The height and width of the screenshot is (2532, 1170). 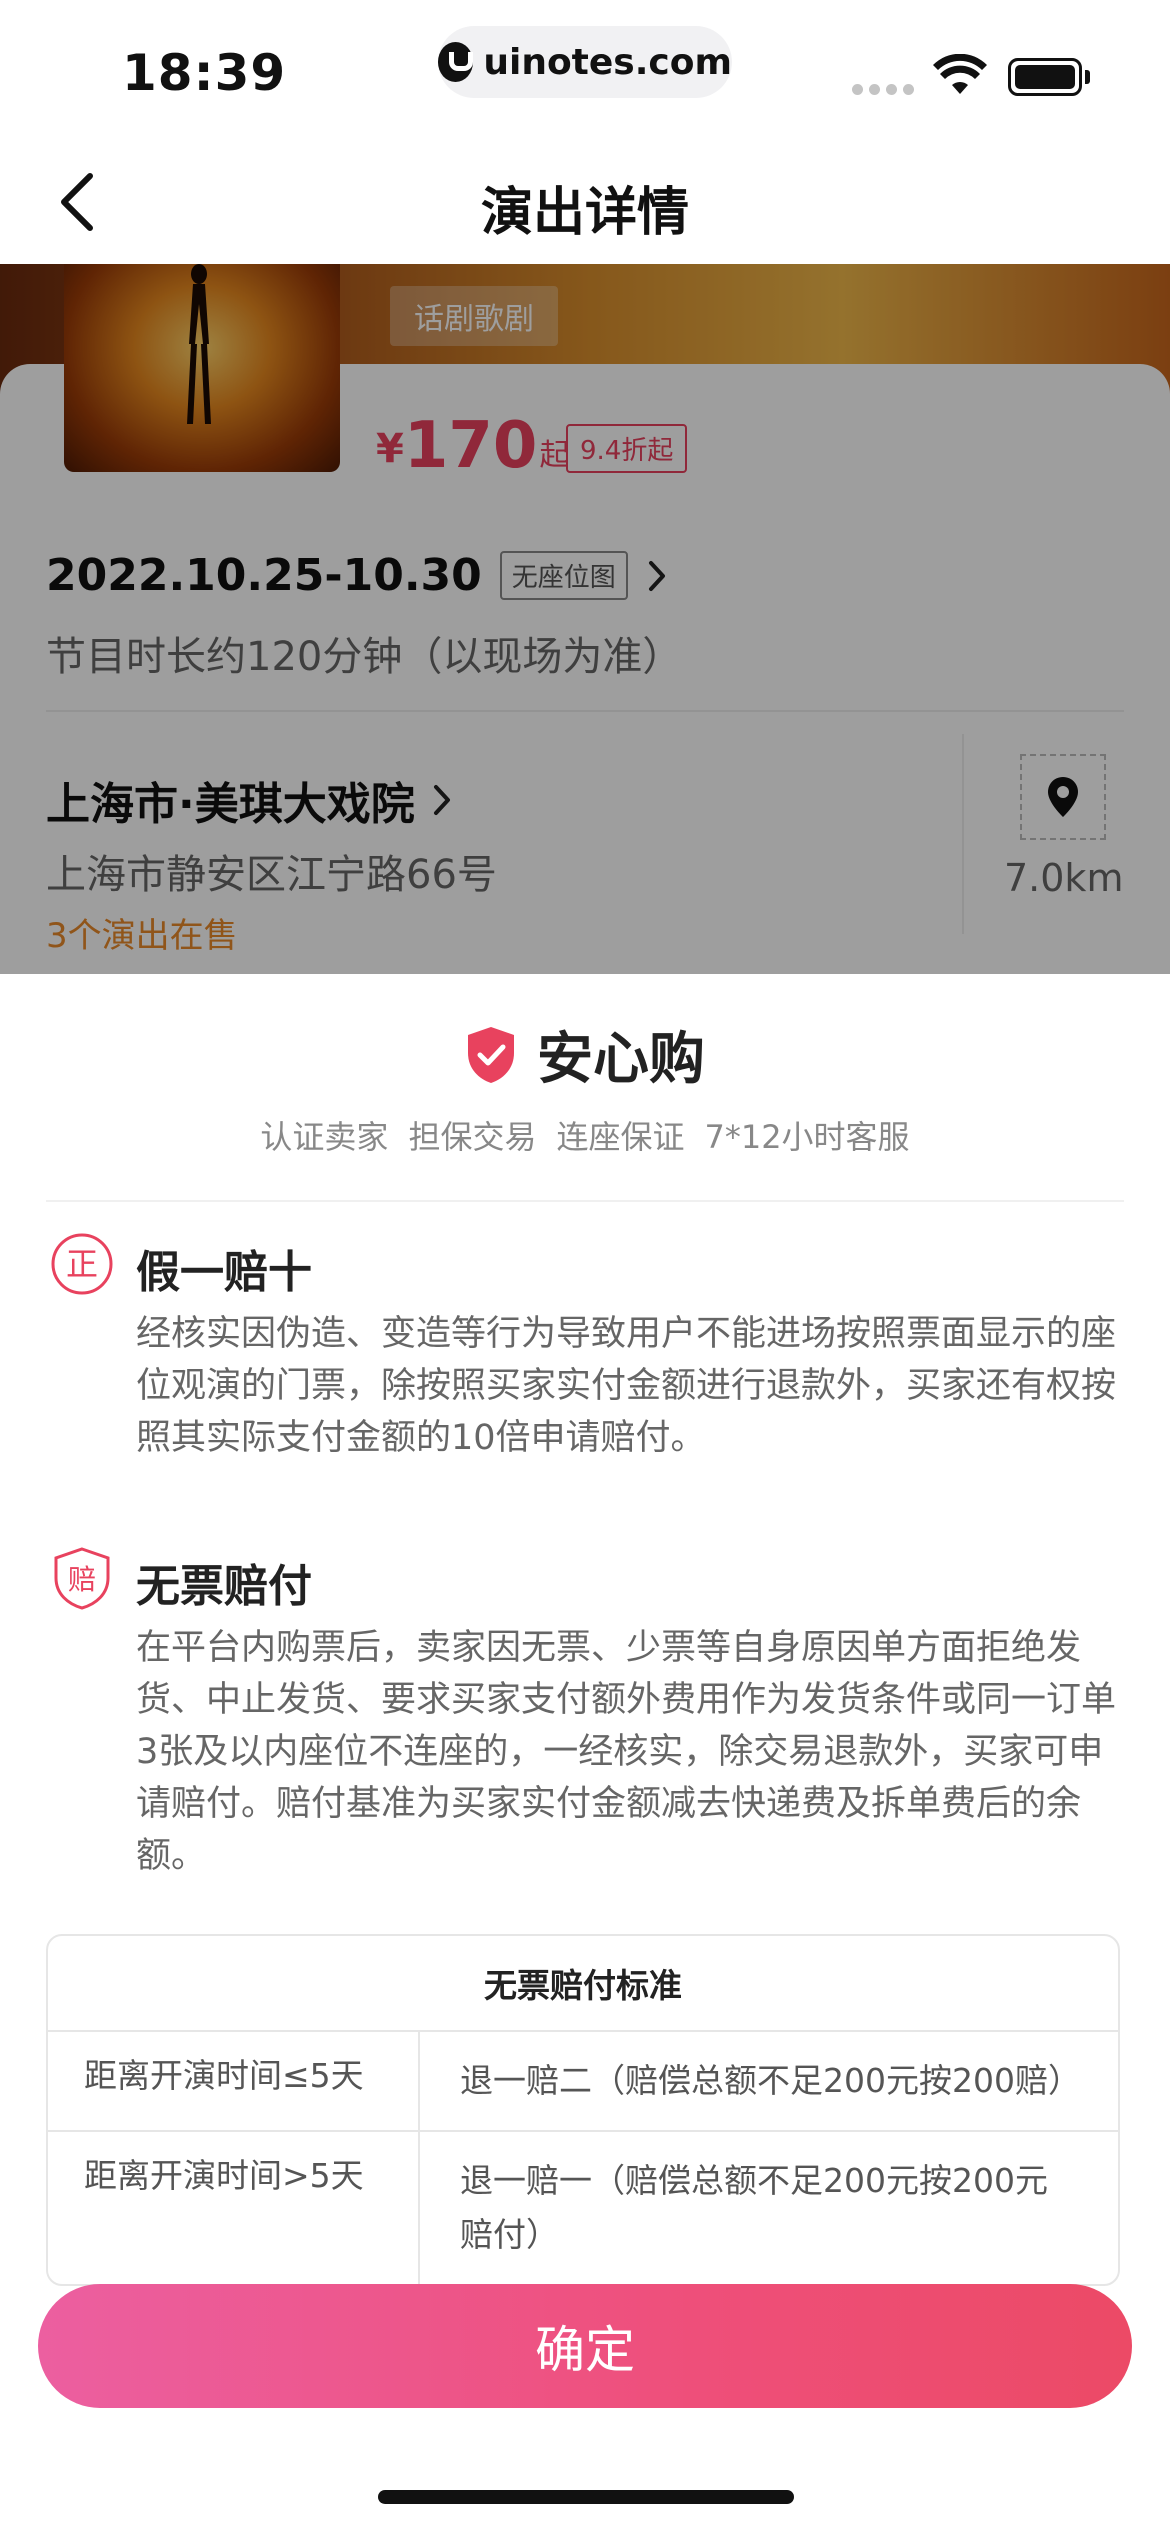 I want to click on table-row: 距离开演时间≤5天 退一赔二（赔偿总额不足200元按200赔）, so click(x=583, y=2082).